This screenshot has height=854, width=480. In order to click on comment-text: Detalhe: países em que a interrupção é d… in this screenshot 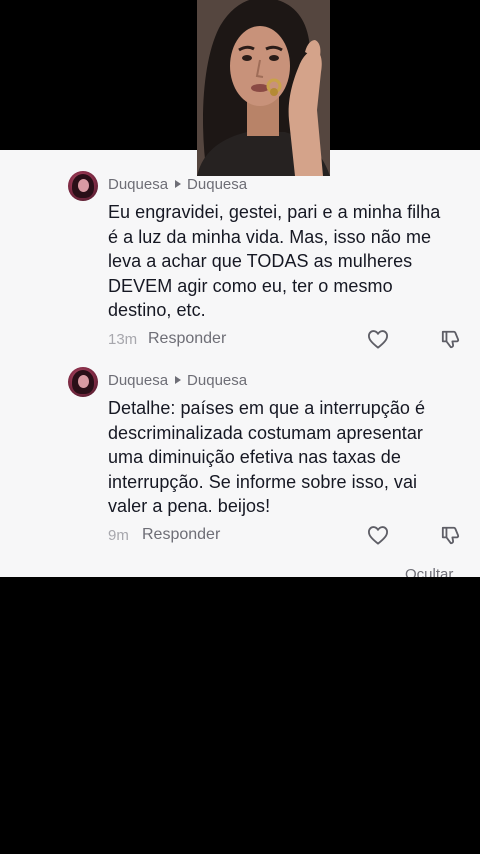, I will do `click(267, 457)`.